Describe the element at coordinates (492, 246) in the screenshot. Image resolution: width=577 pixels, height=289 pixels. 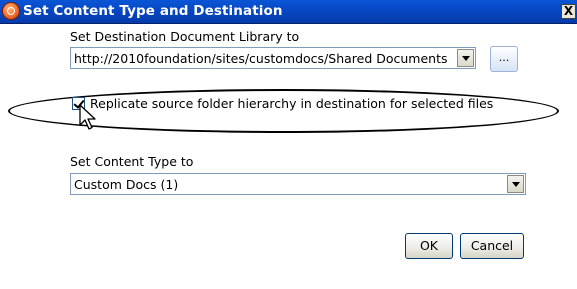
I see `cancel-button: Cancel` at that location.